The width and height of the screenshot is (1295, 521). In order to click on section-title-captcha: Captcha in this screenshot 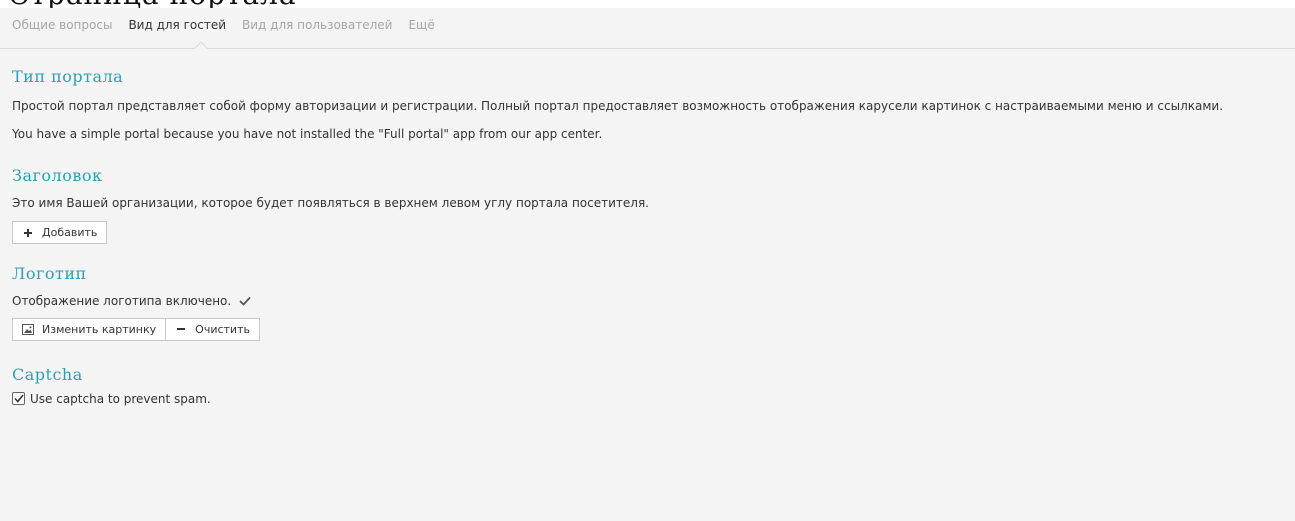, I will do `click(47, 374)`.